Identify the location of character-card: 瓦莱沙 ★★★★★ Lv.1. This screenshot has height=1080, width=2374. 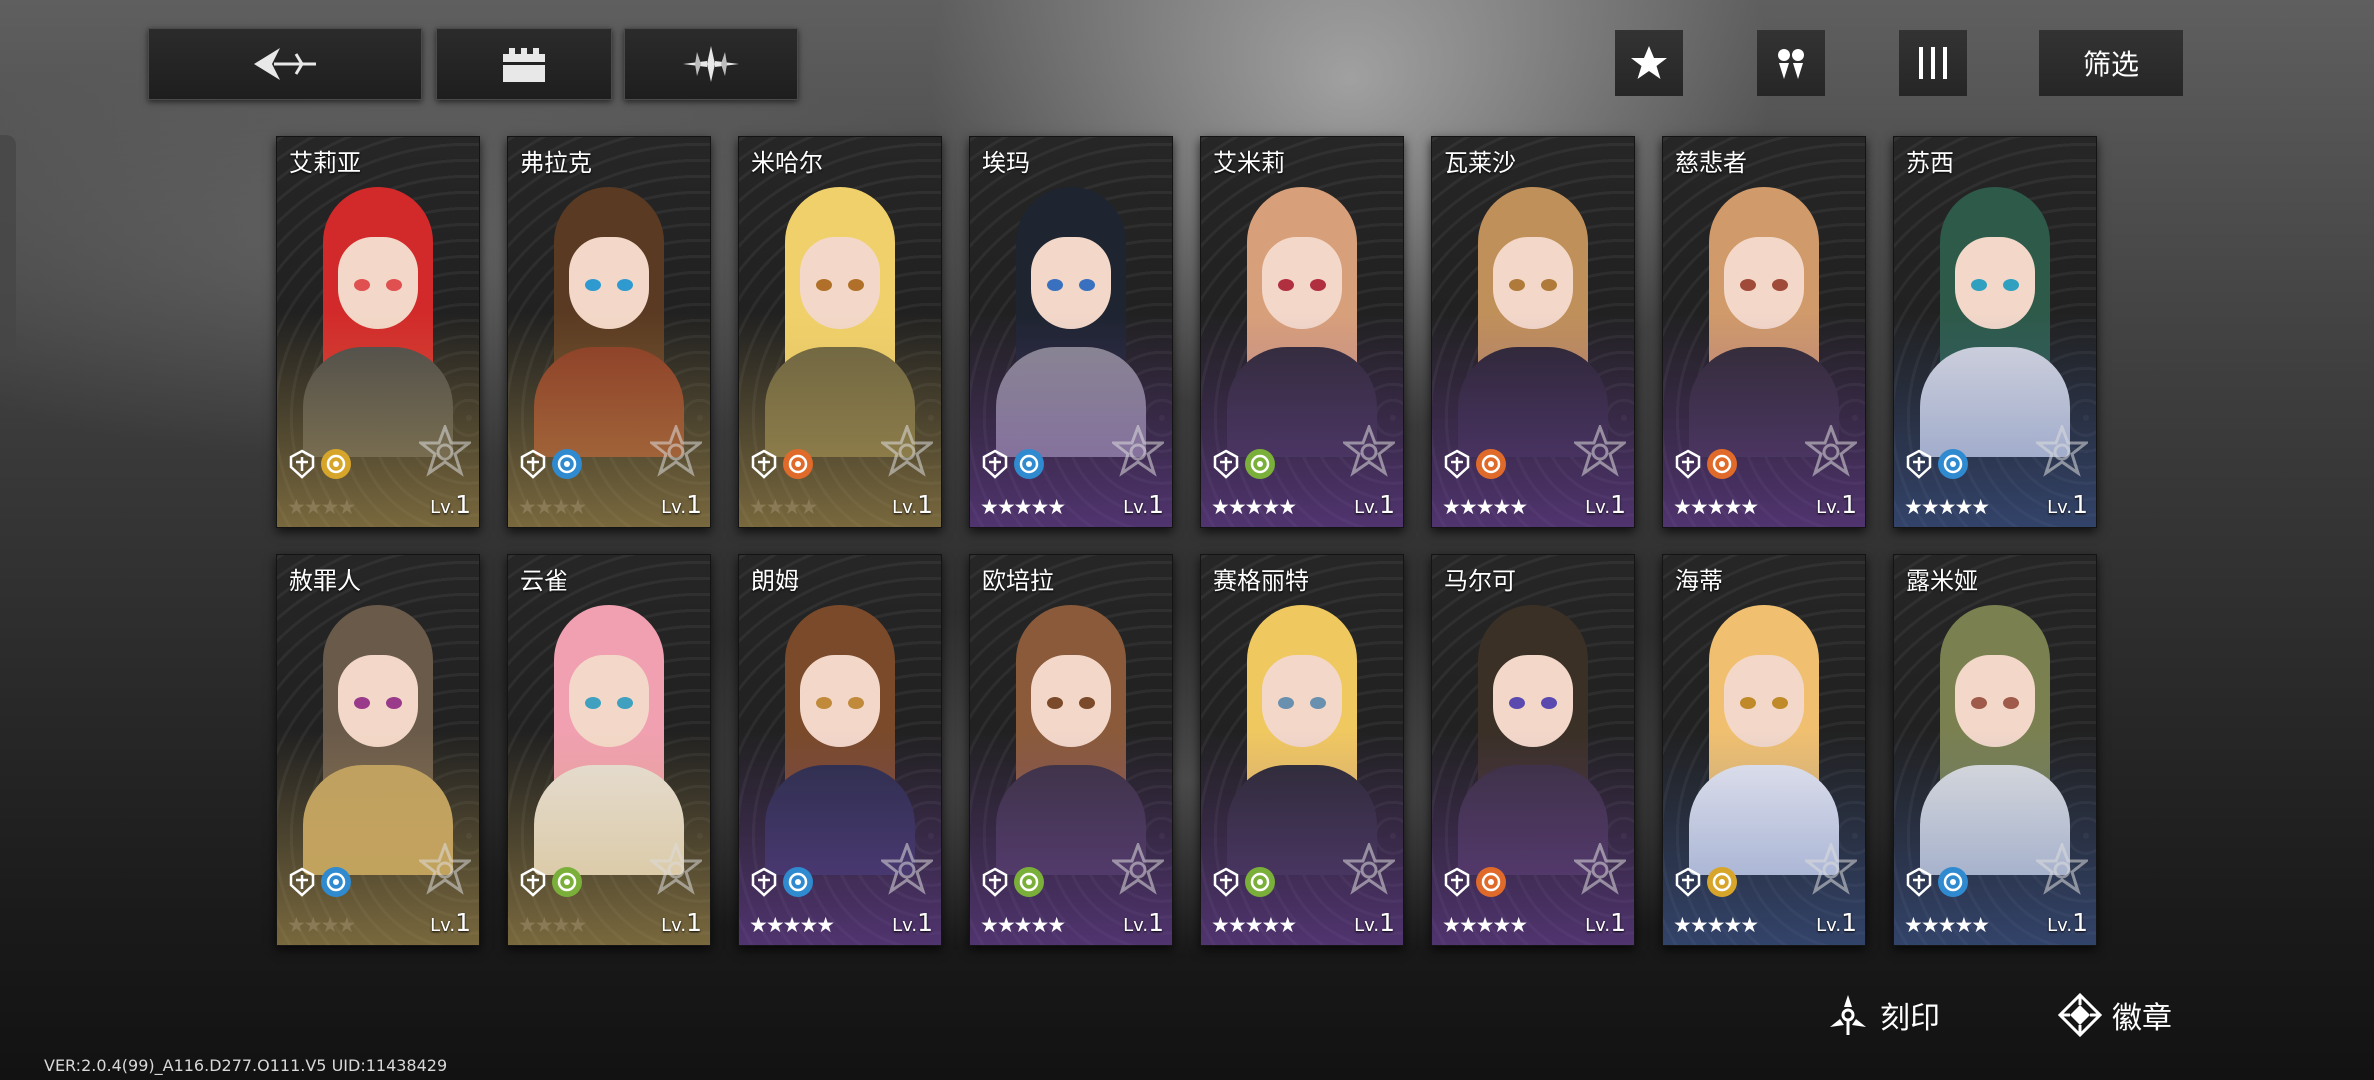
(1533, 332).